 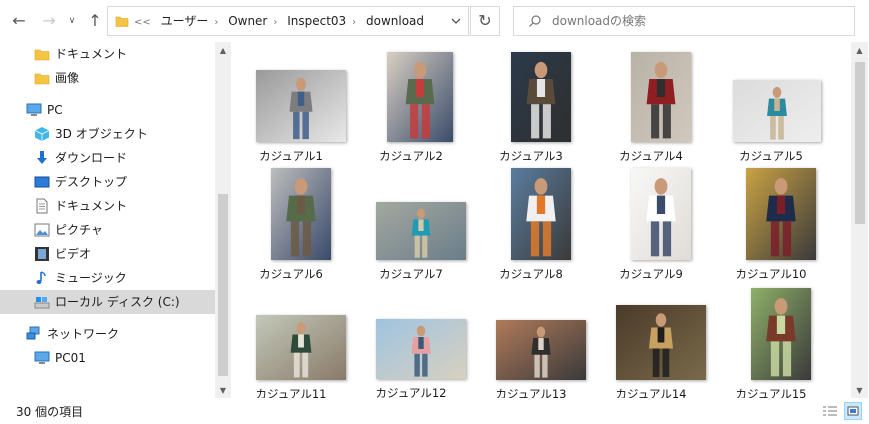 What do you see at coordinates (107, 110) in the screenshot?
I see `nav-item: PC` at bounding box center [107, 110].